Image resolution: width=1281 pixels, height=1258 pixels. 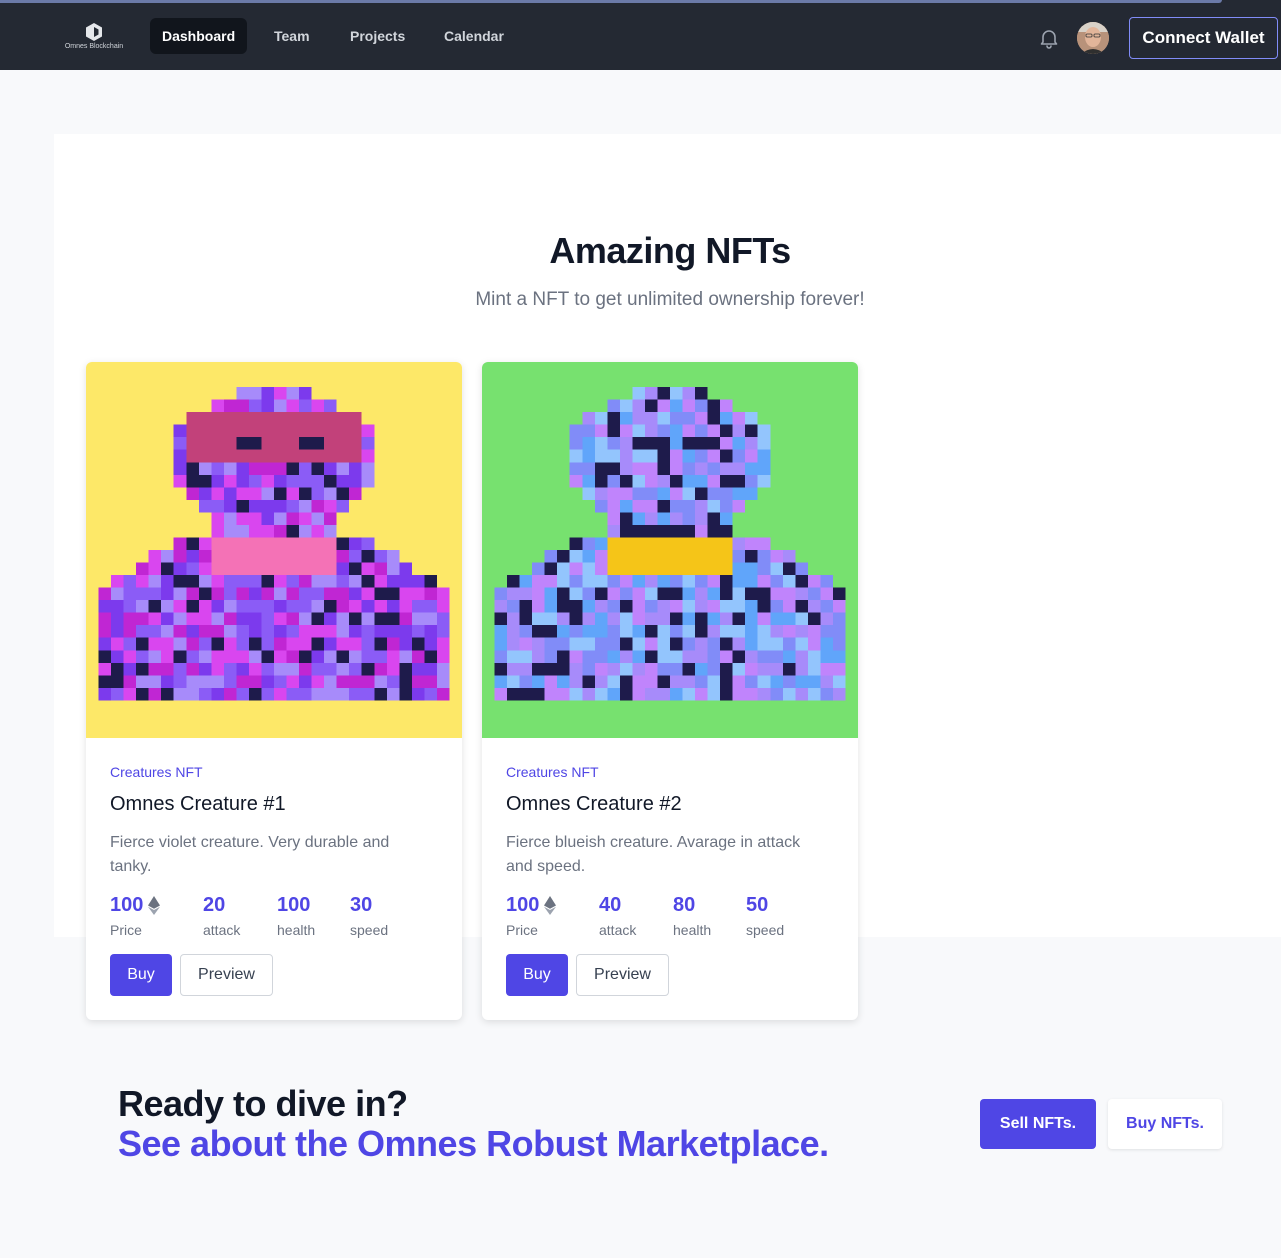 I want to click on page-title: Amazing NFTs, so click(x=670, y=250).